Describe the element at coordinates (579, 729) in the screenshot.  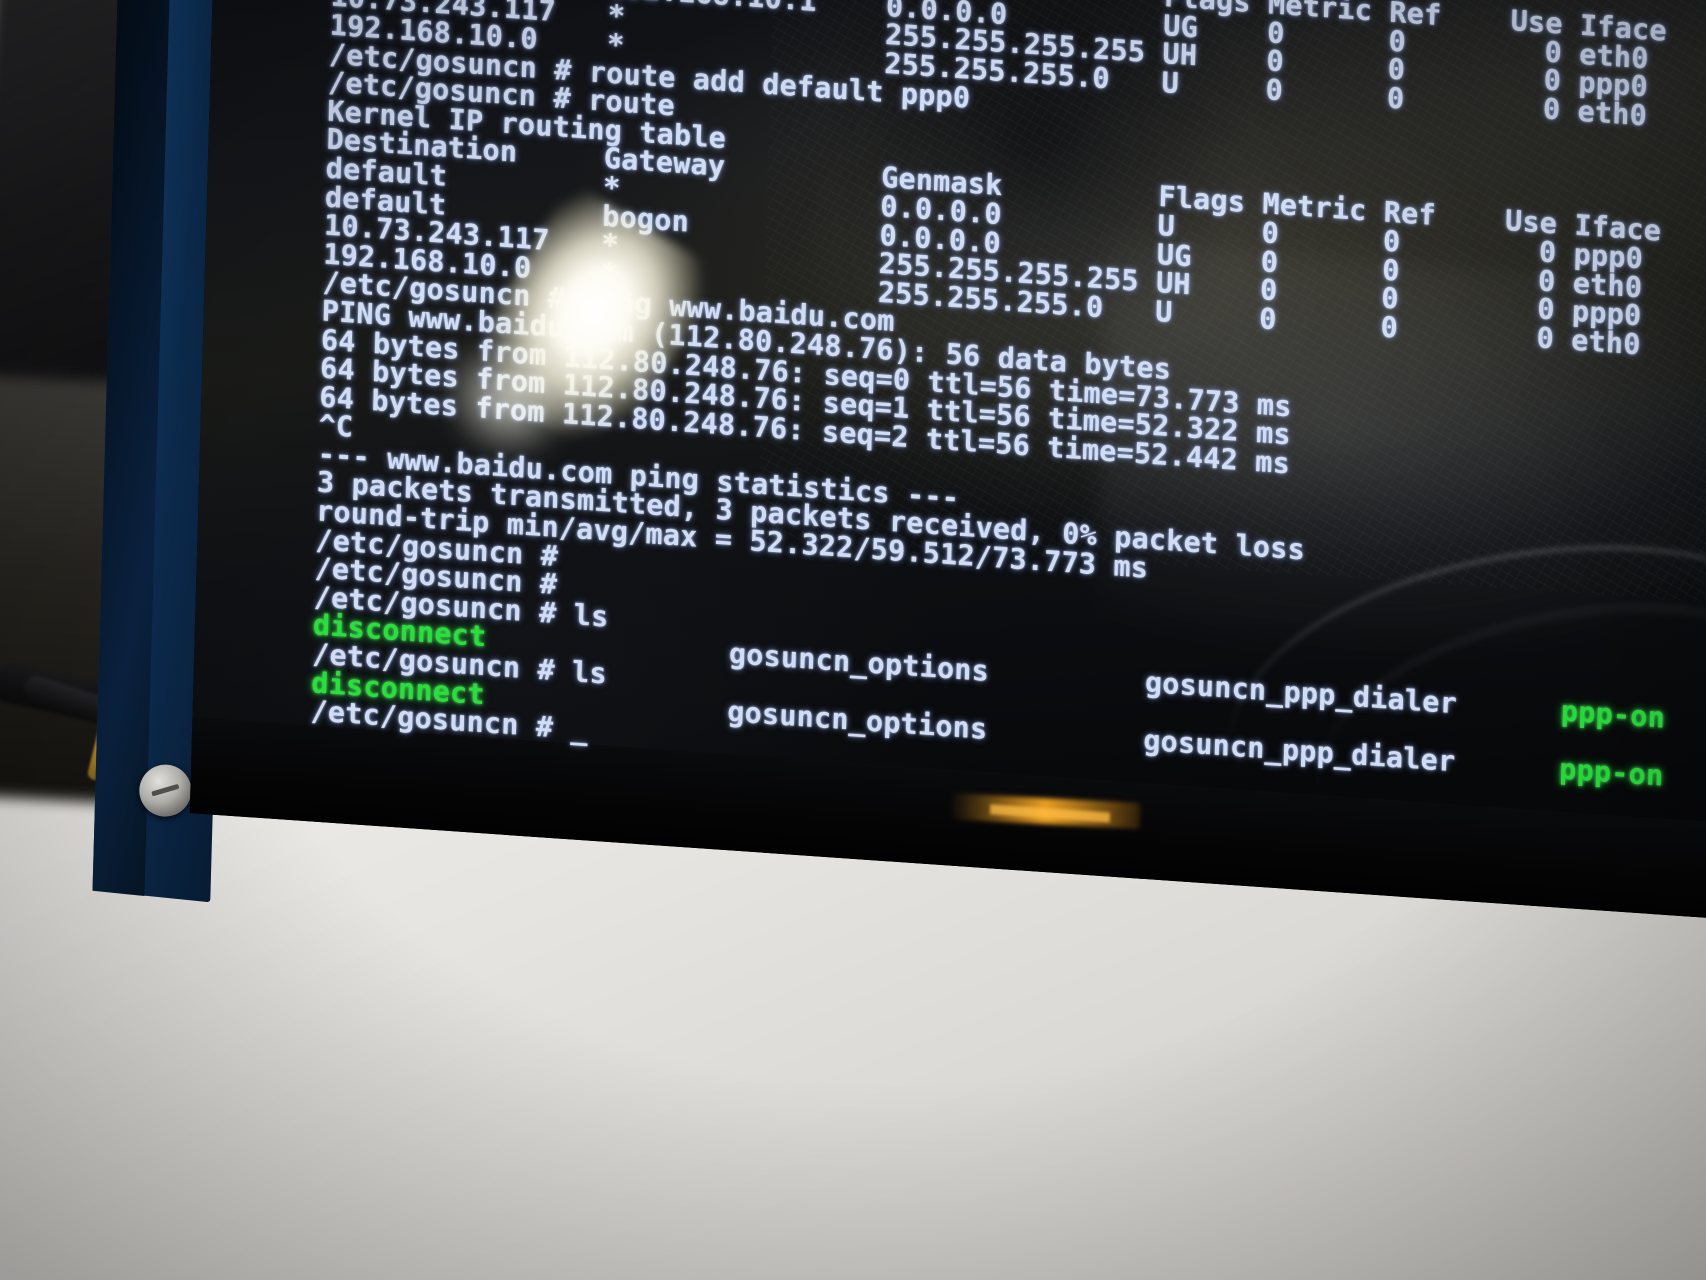
I see `terminal-cursor: _` at that location.